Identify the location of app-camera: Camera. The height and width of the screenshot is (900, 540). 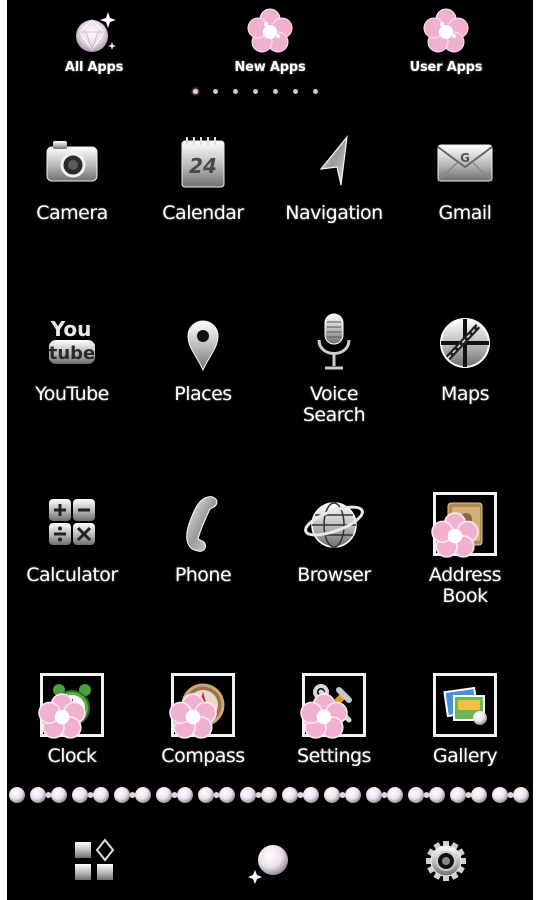
(72, 192).